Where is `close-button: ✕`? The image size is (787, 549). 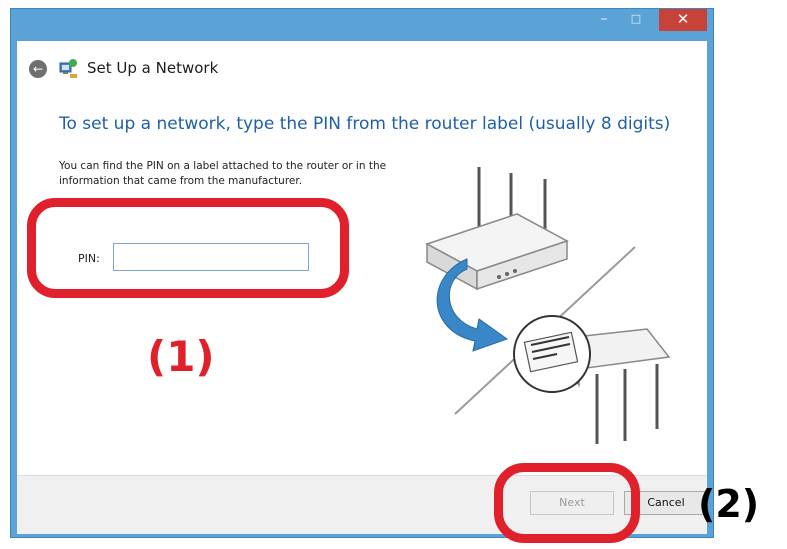 close-button: ✕ is located at coordinates (683, 20).